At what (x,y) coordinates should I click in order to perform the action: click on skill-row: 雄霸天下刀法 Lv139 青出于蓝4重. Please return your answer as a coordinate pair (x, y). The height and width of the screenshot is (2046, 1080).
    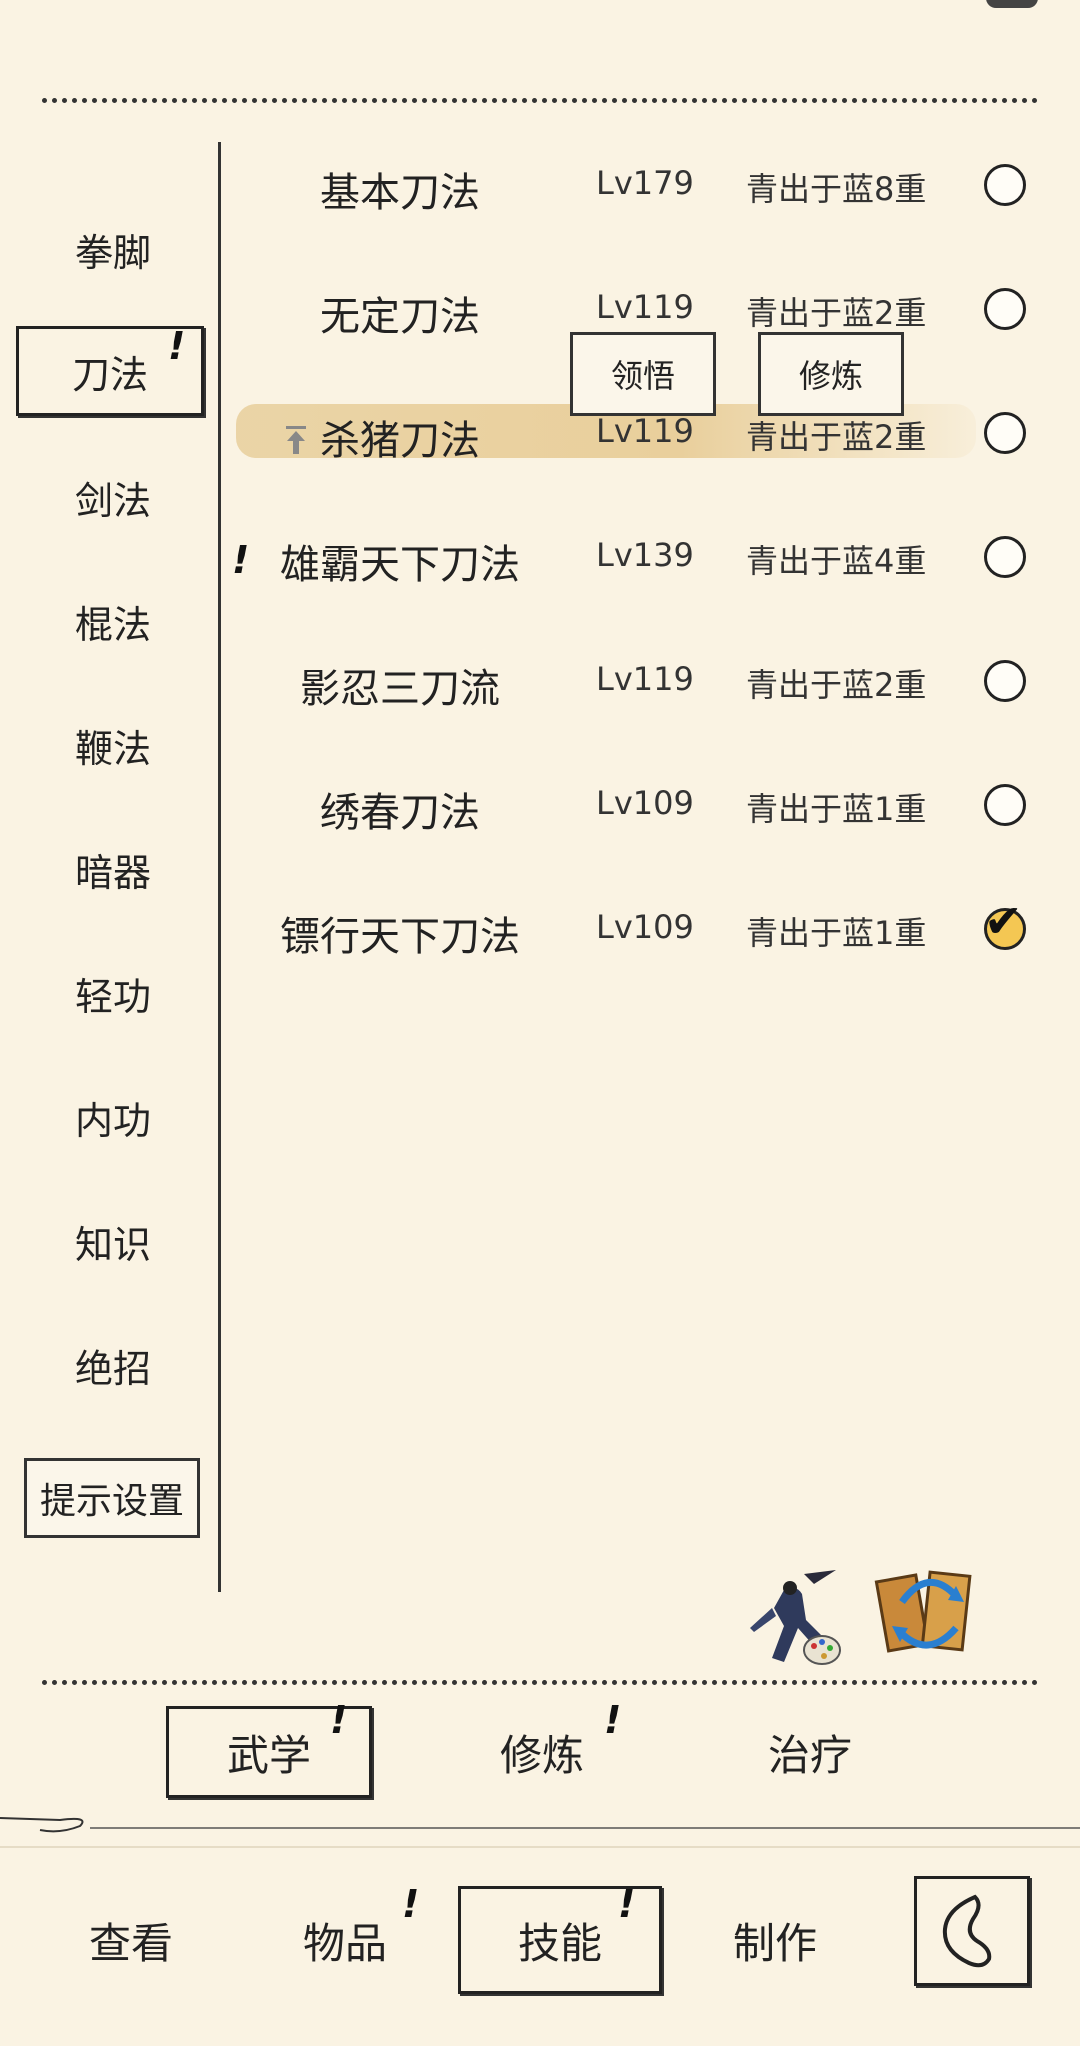
    Looking at the image, I should click on (640, 558).